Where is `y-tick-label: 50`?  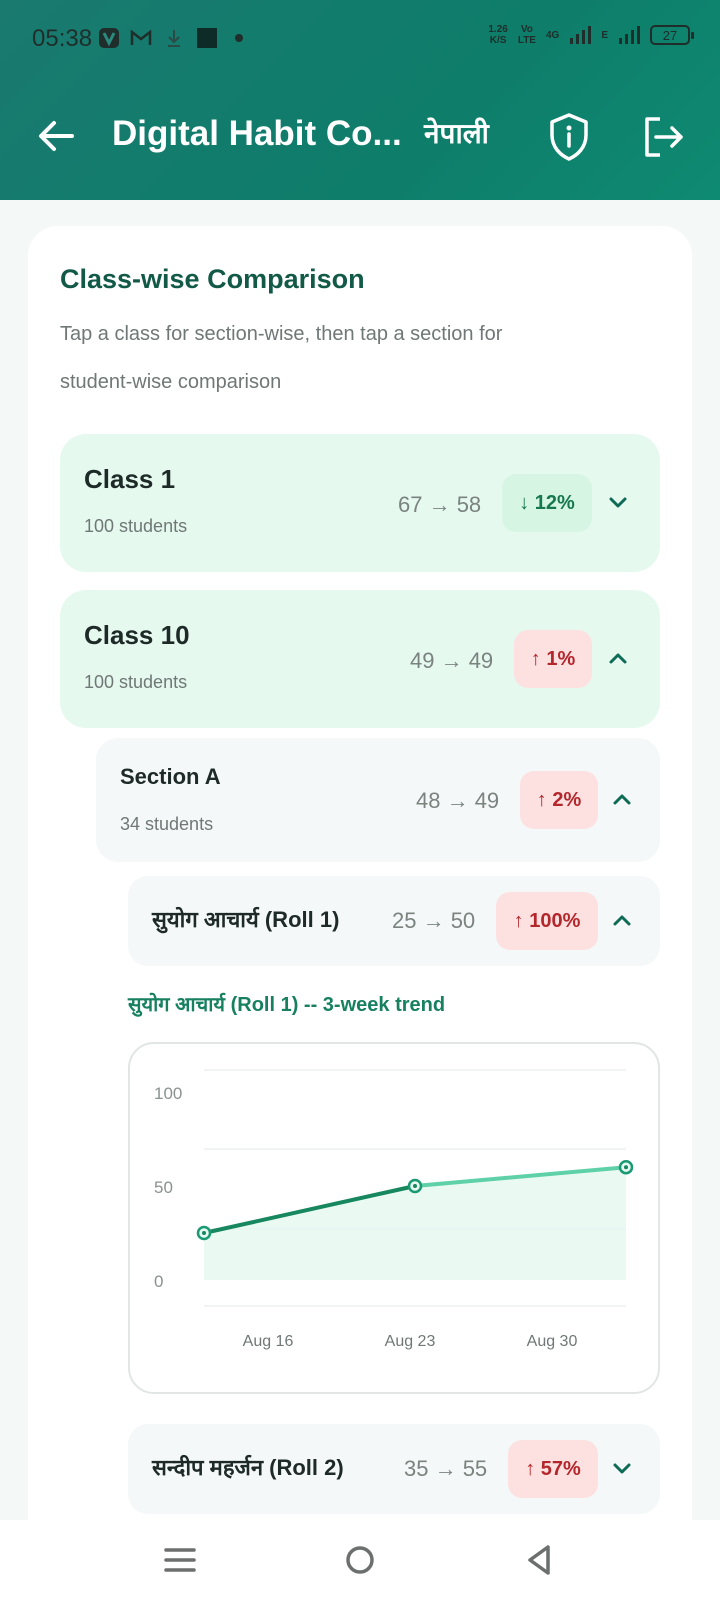 y-tick-label: 50 is located at coordinates (163, 1187).